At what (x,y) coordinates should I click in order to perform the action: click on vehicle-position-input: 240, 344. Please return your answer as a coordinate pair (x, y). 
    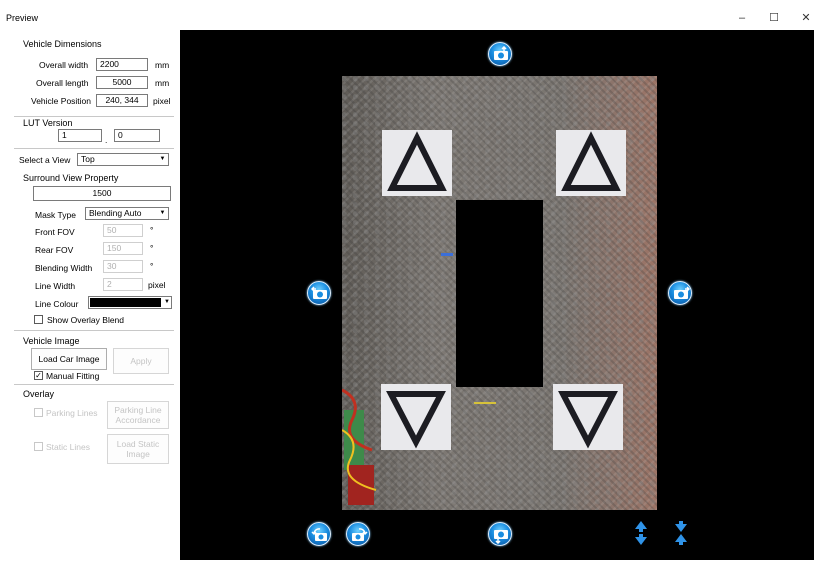
    Looking at the image, I should click on (122, 100).